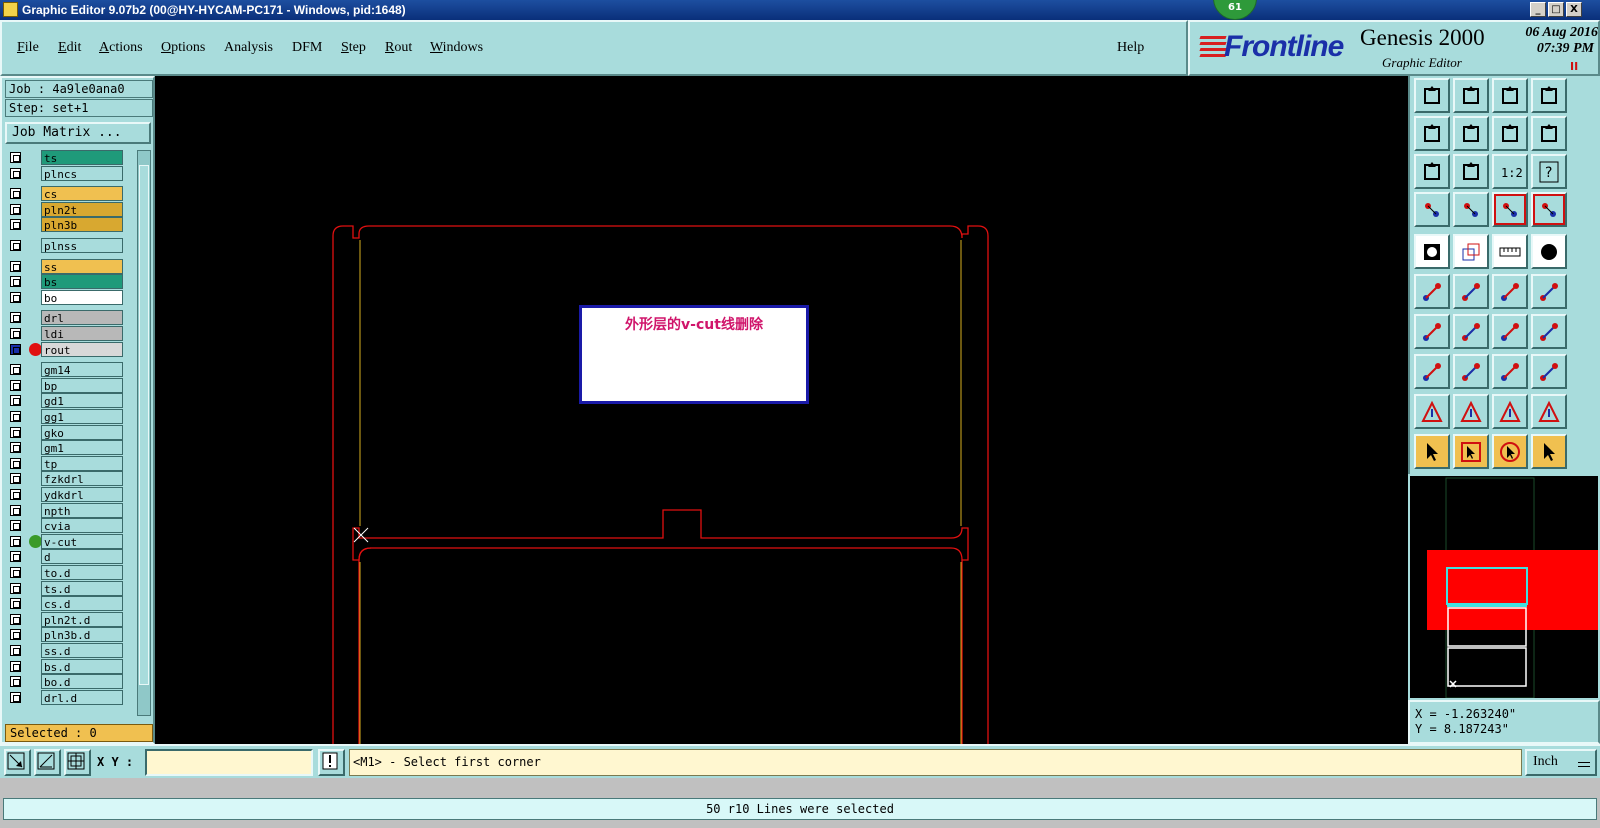 Image resolution: width=1600 pixels, height=828 pixels. Describe the element at coordinates (1561, 762) in the screenshot. I see `units-selector: Inch` at that location.